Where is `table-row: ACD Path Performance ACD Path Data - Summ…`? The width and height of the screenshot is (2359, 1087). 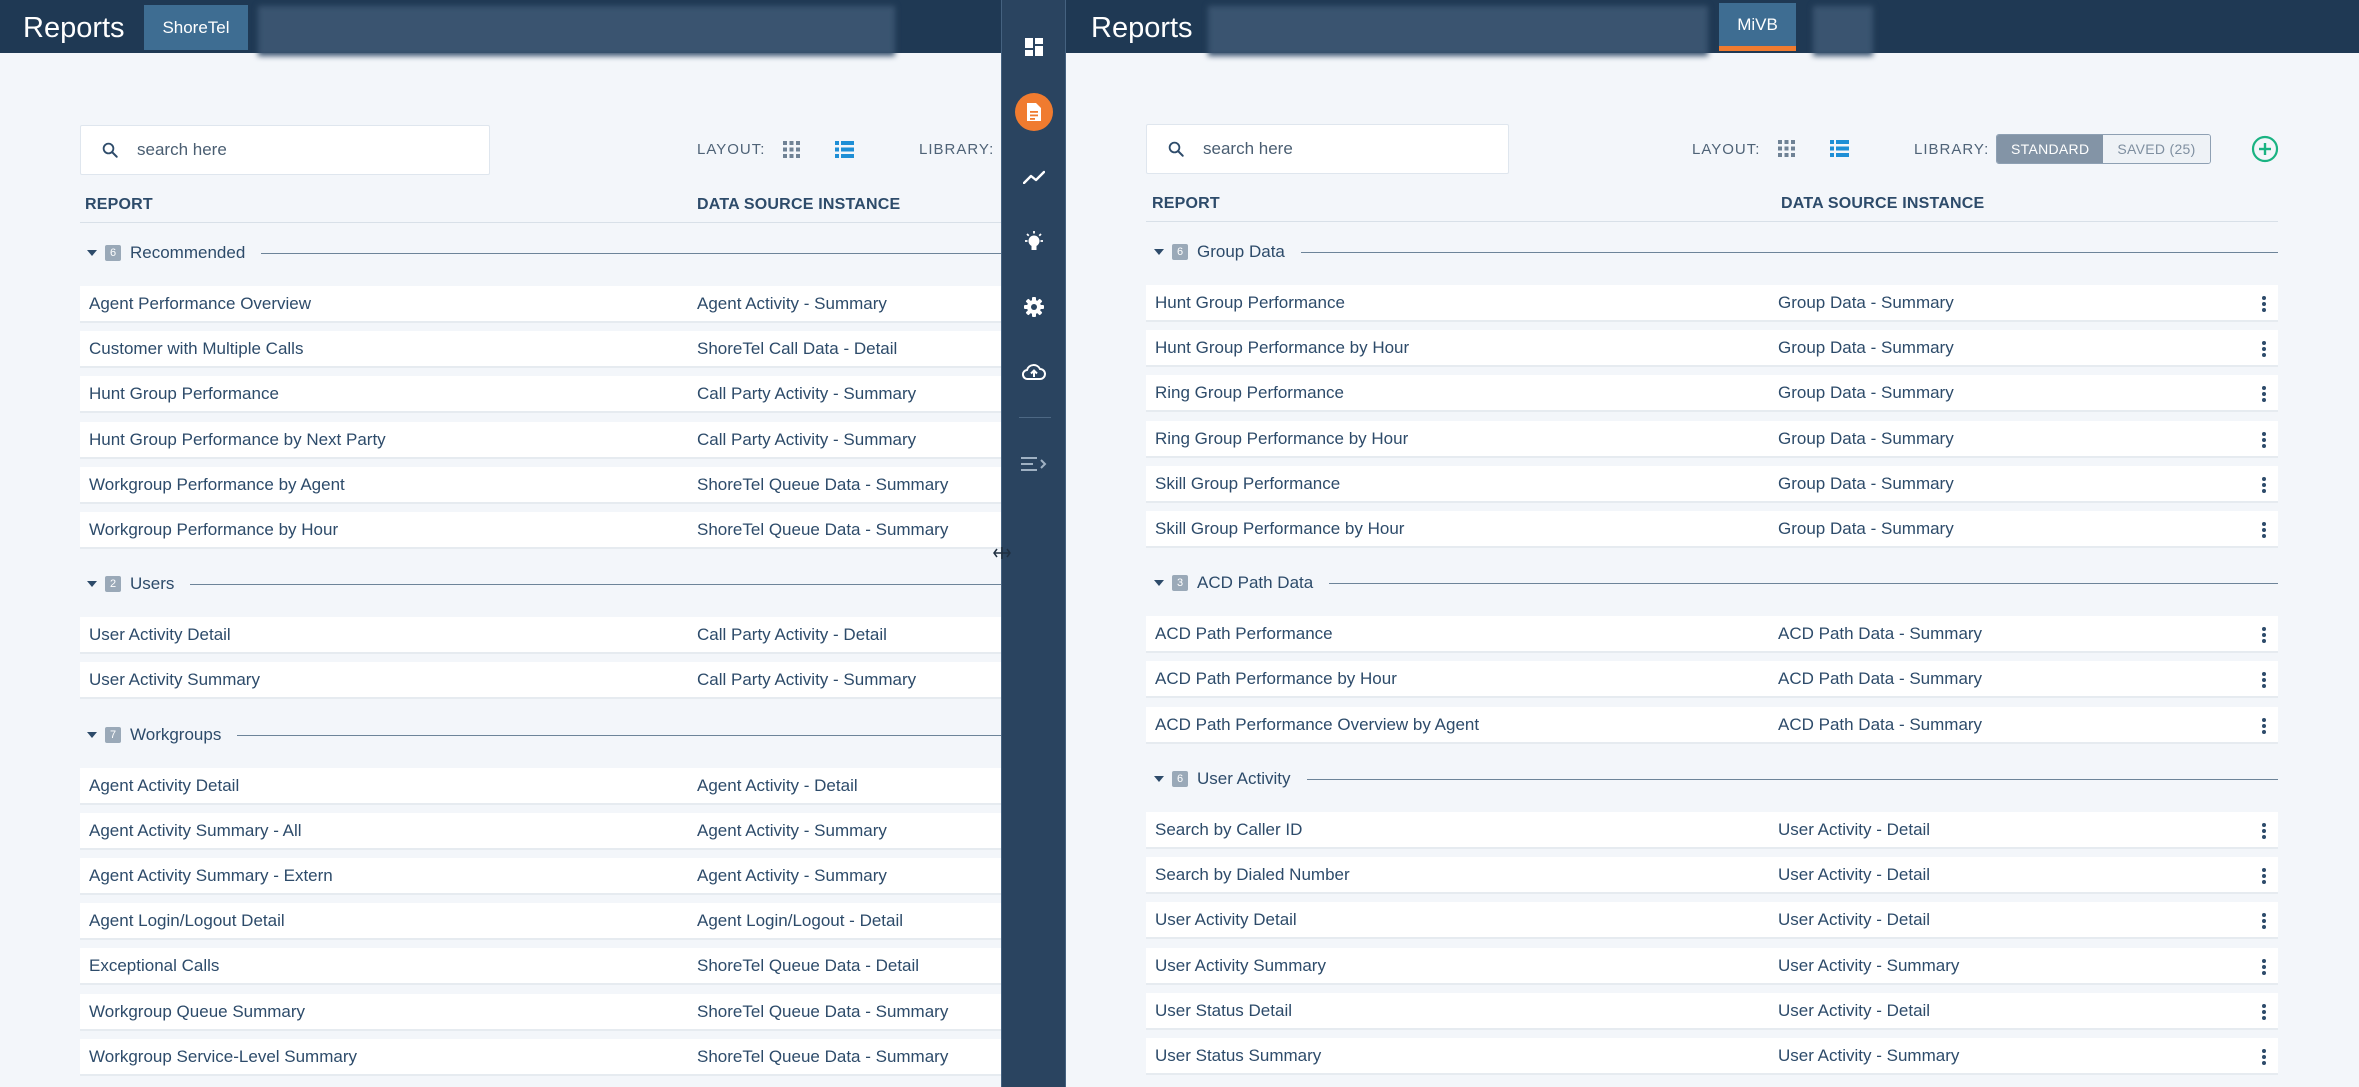 table-row: ACD Path Performance ACD Path Data - Summ… is located at coordinates (1712, 634).